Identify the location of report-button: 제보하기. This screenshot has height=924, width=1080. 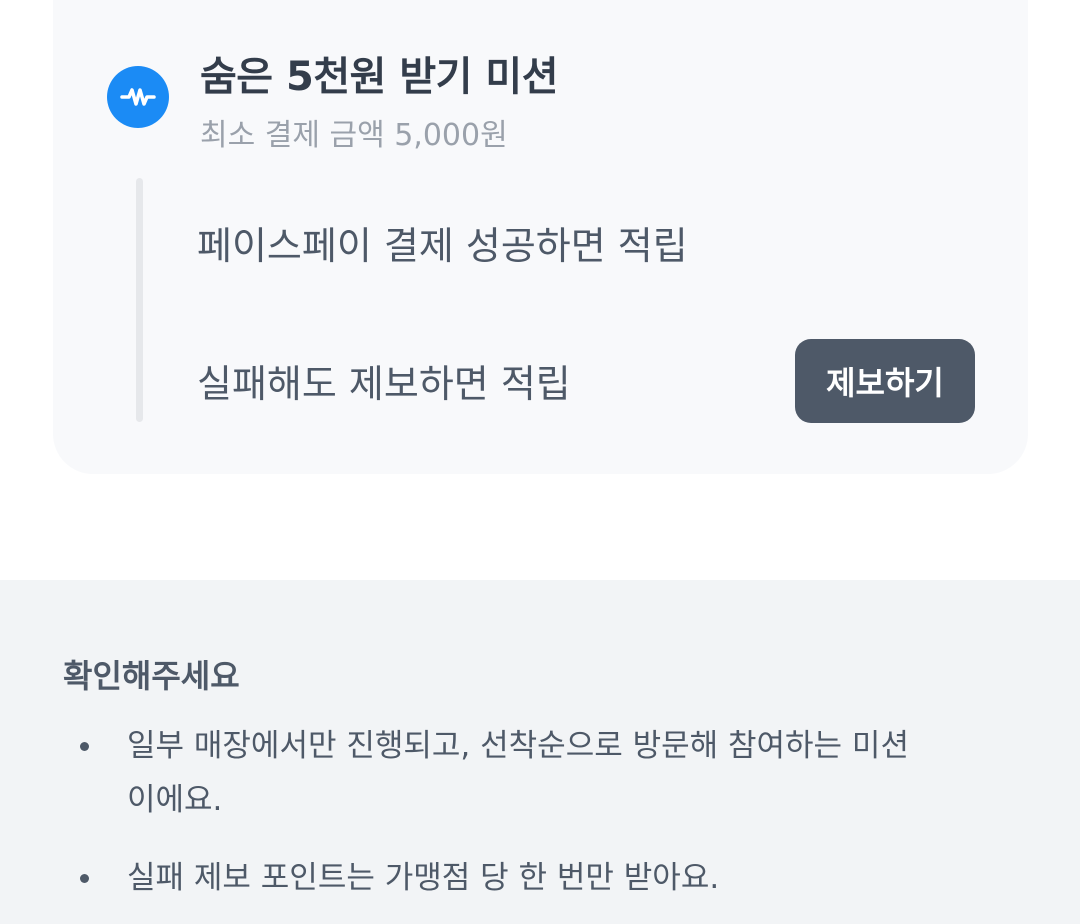
(885, 381).